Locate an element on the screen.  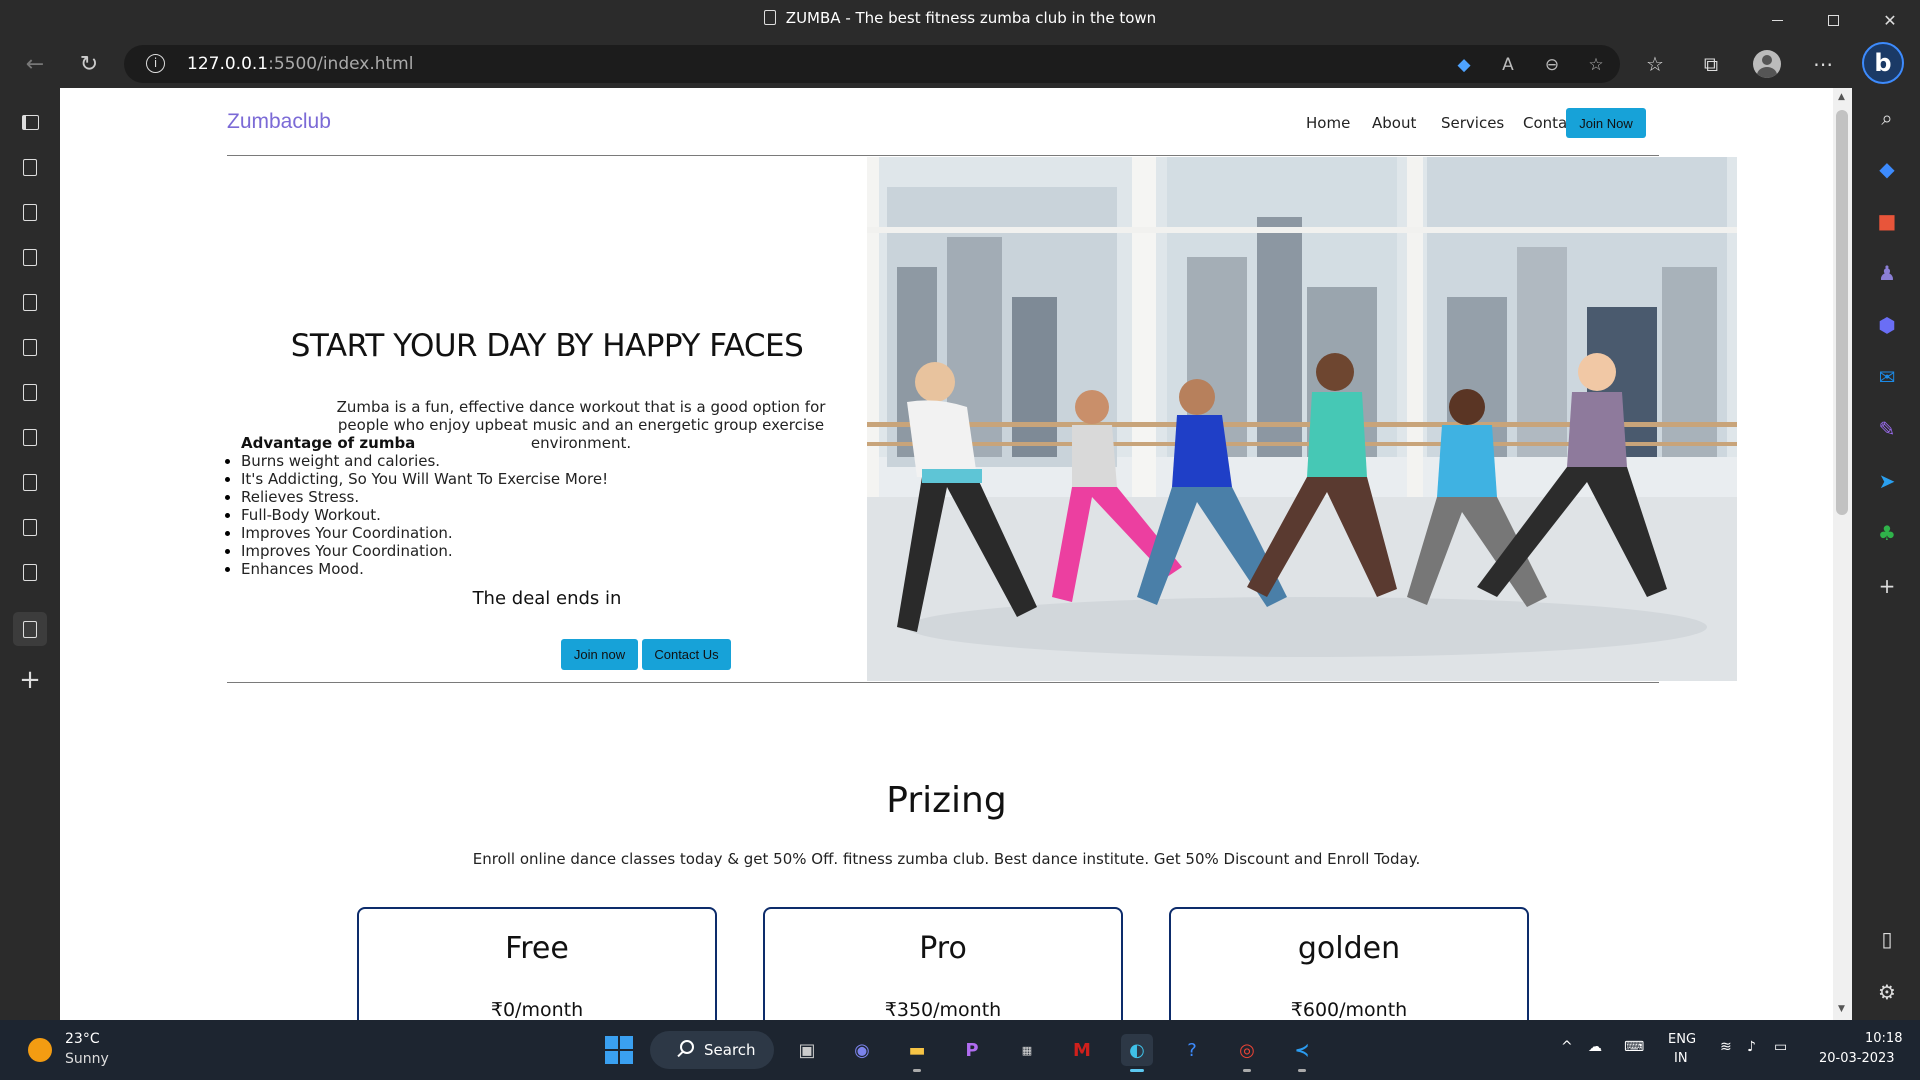
plan-card-free: Free ₹0/month is located at coordinates (537, 963).